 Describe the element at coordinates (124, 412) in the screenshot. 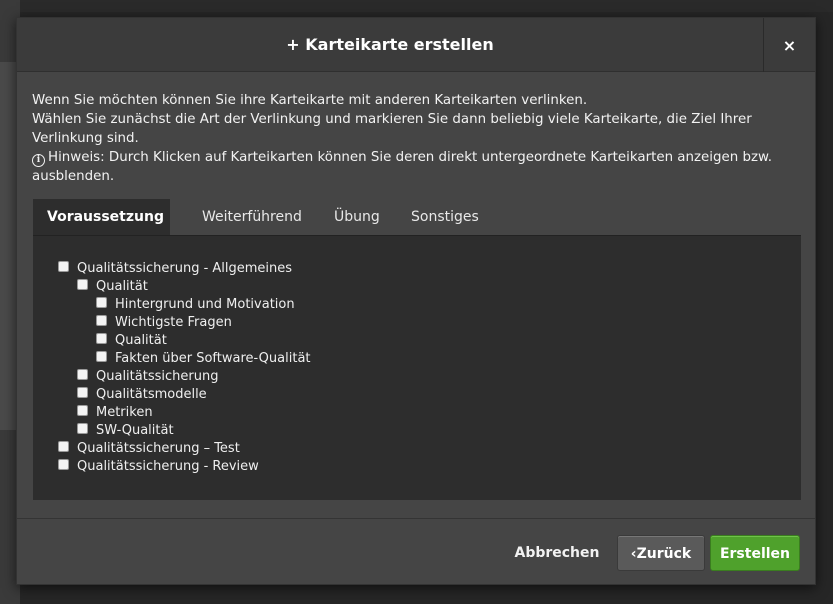

I see `tree-item-label: Metriken` at that location.